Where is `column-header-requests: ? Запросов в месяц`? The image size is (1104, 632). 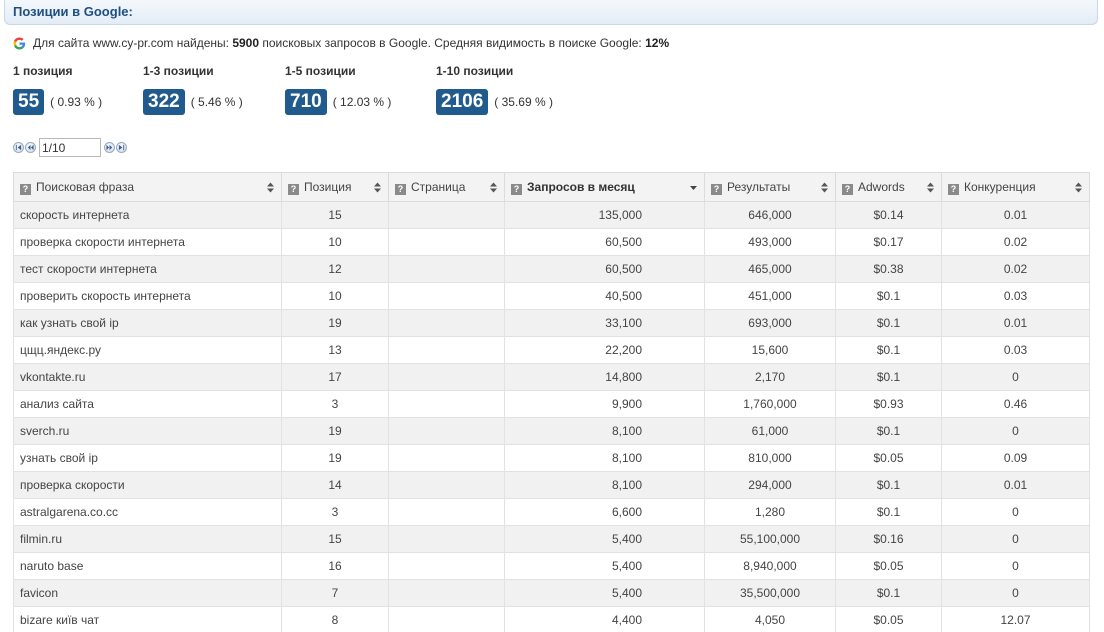
column-header-requests: ? Запросов в месяц is located at coordinates (604, 187).